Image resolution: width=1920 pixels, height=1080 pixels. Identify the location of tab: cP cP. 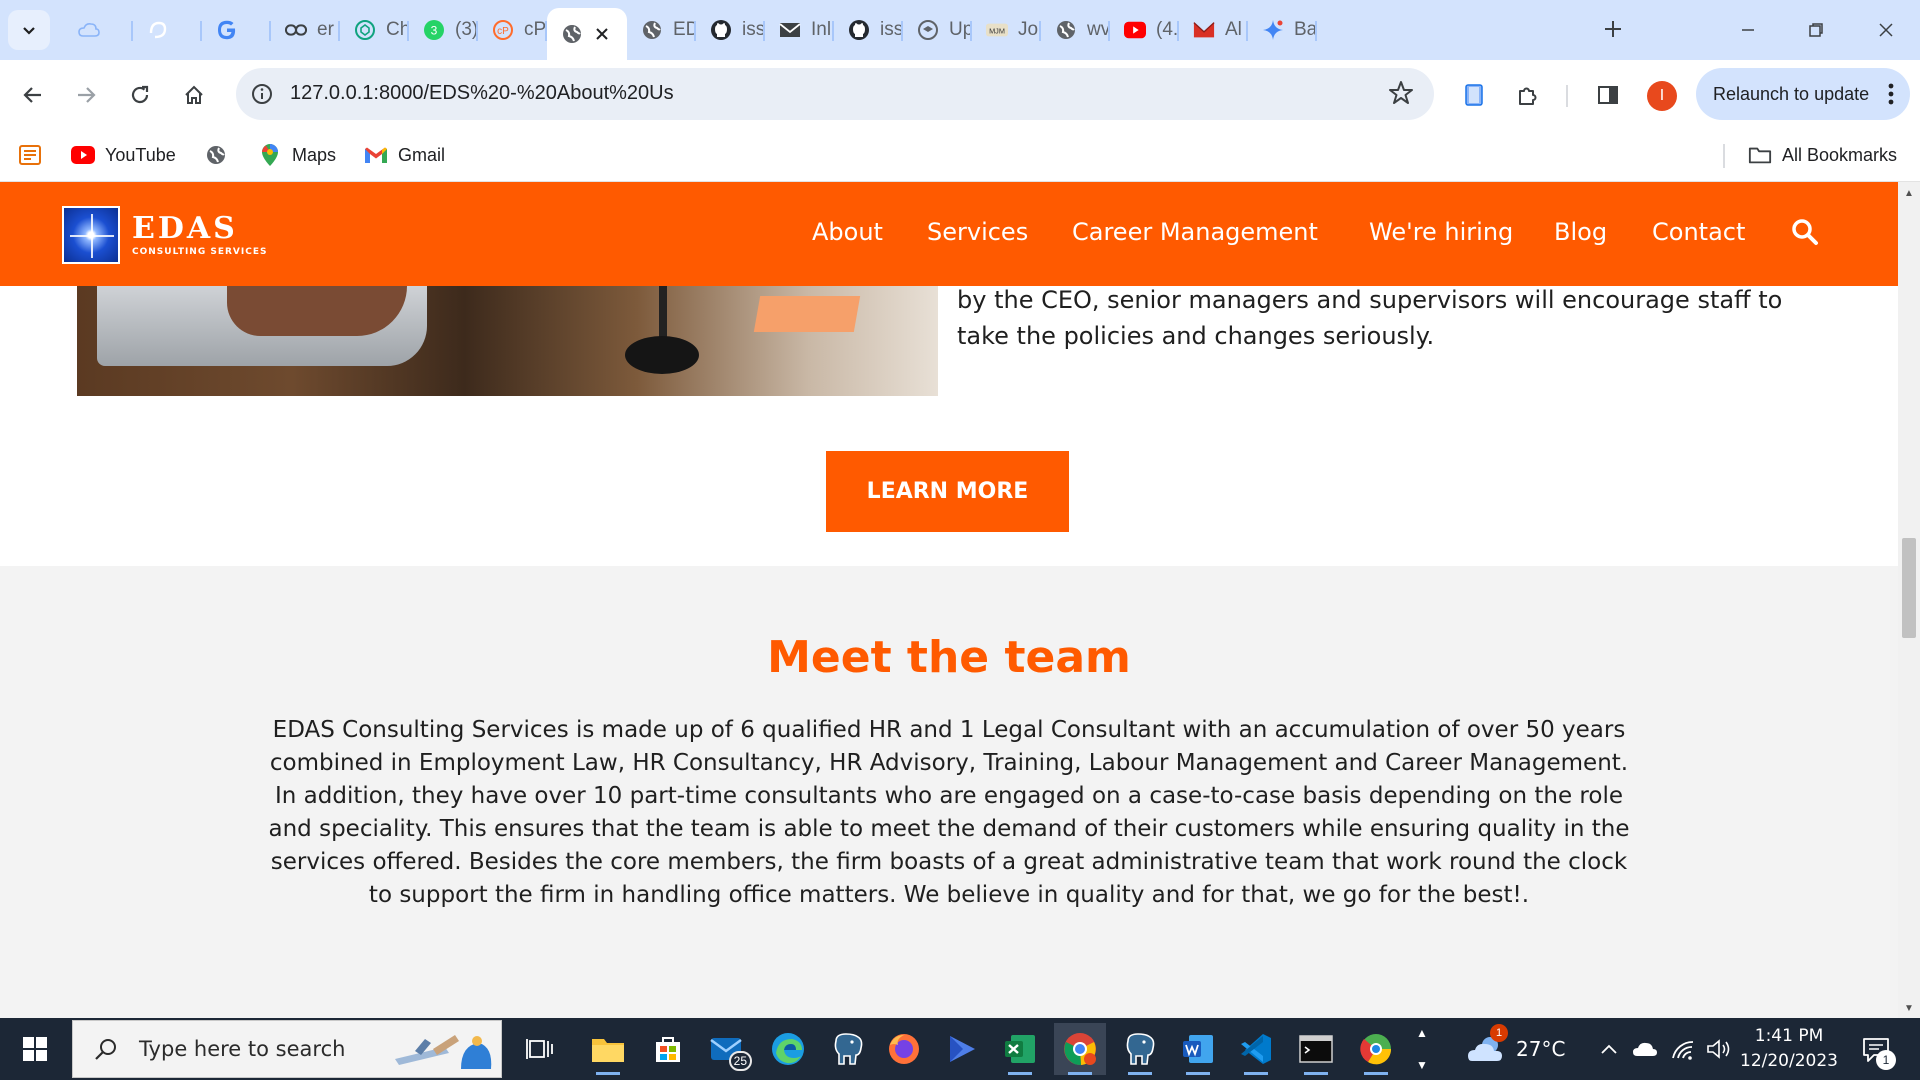
(512, 30).